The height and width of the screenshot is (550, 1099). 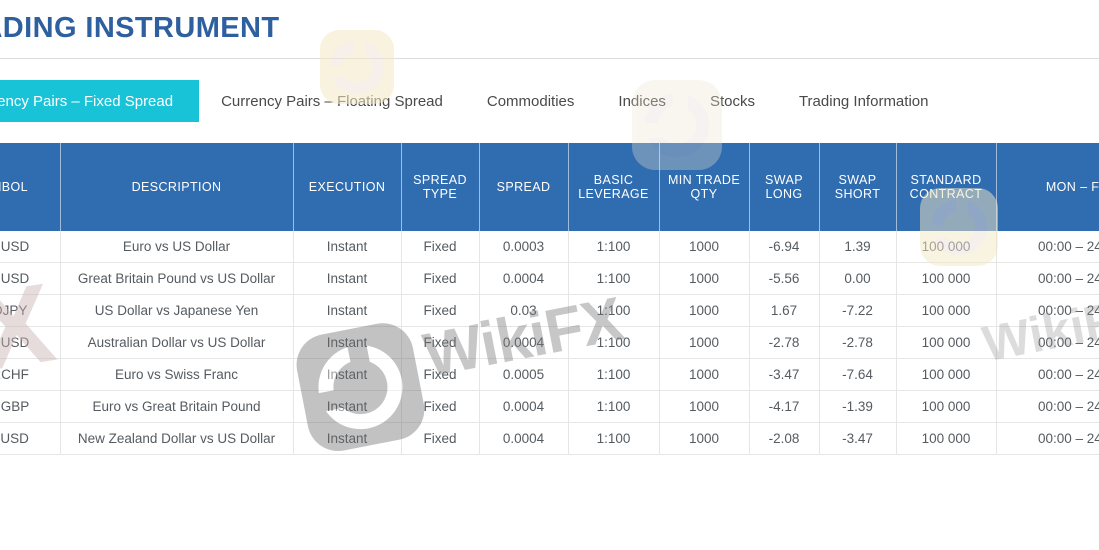 What do you see at coordinates (524, 187) in the screenshot?
I see `column-header-spread: SPREAD` at bounding box center [524, 187].